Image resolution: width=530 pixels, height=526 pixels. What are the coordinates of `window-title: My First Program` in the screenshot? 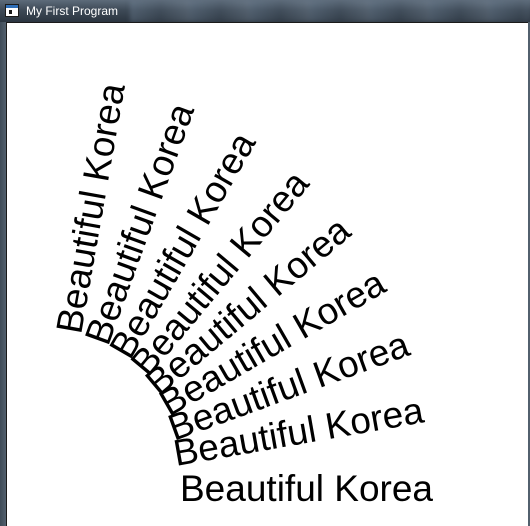 It's located at (72, 11).